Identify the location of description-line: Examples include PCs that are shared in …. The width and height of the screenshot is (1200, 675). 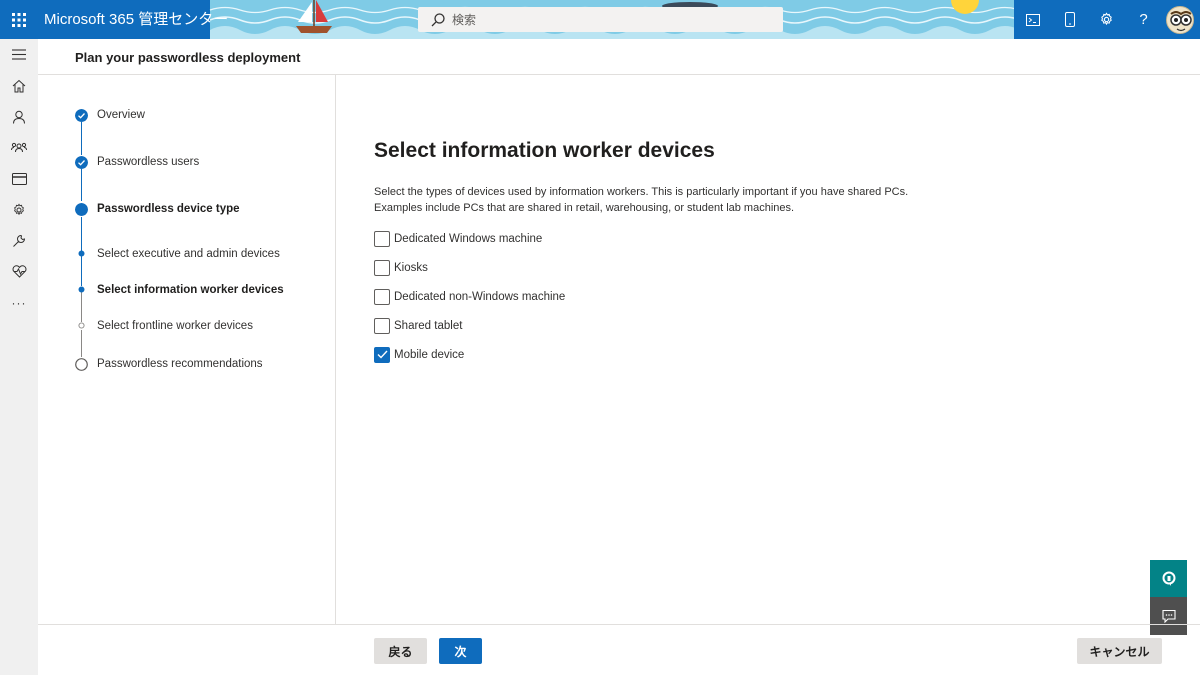
(584, 208).